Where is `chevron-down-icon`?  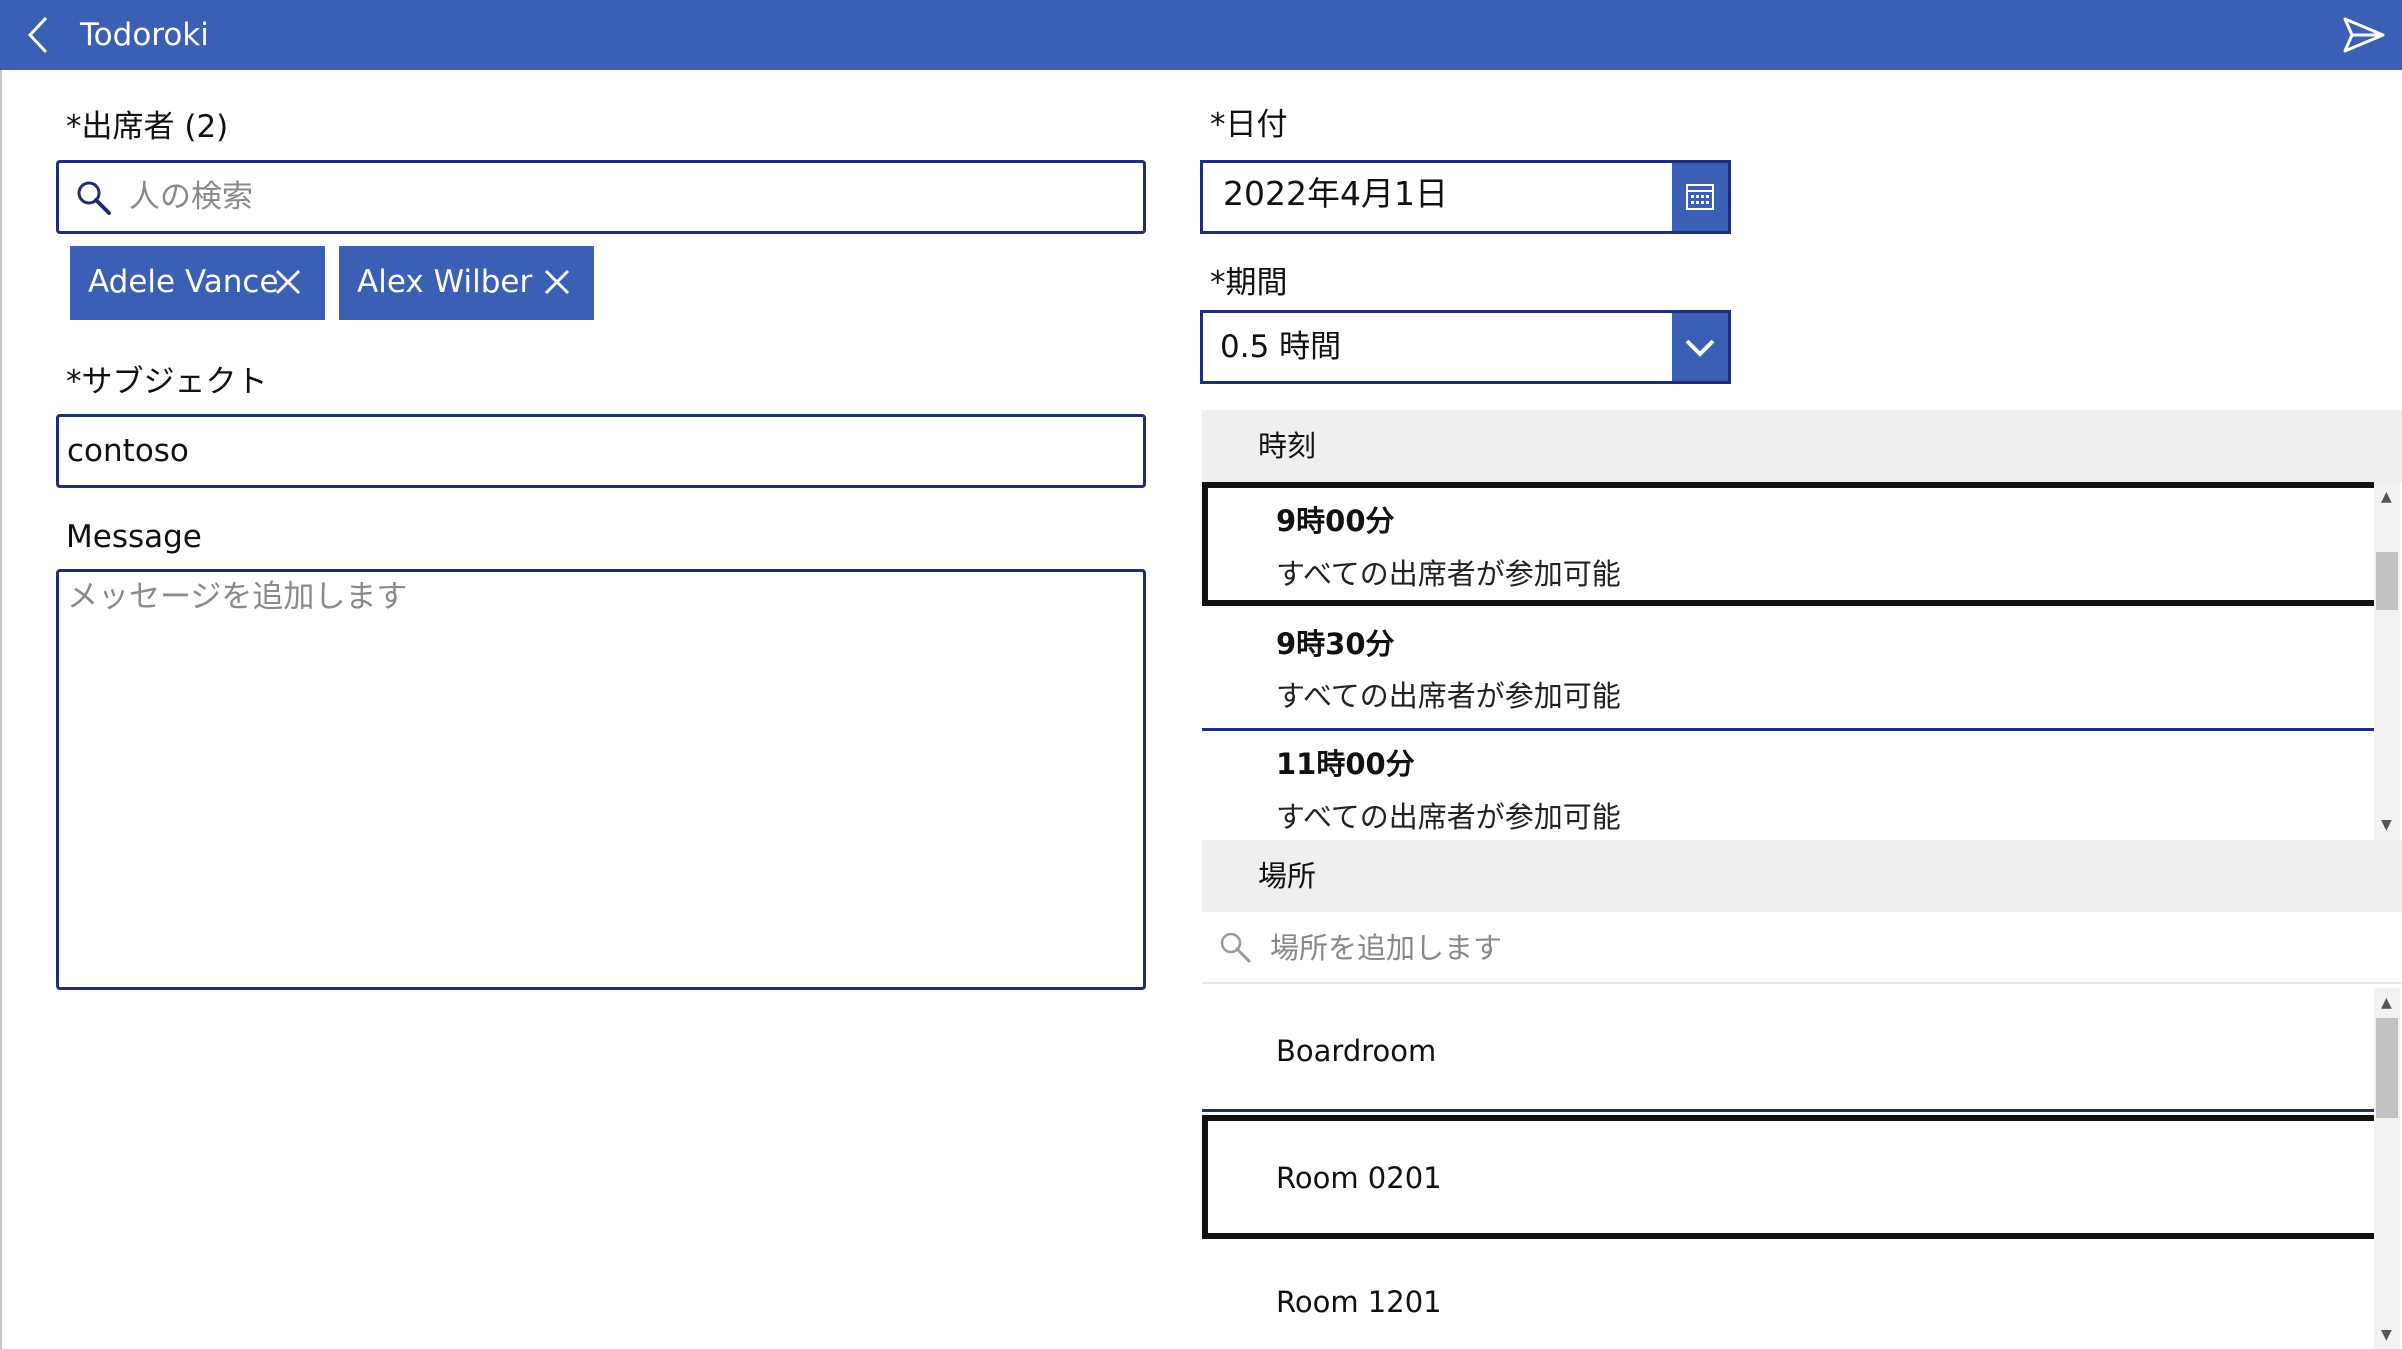
chevron-down-icon is located at coordinates (1700, 348).